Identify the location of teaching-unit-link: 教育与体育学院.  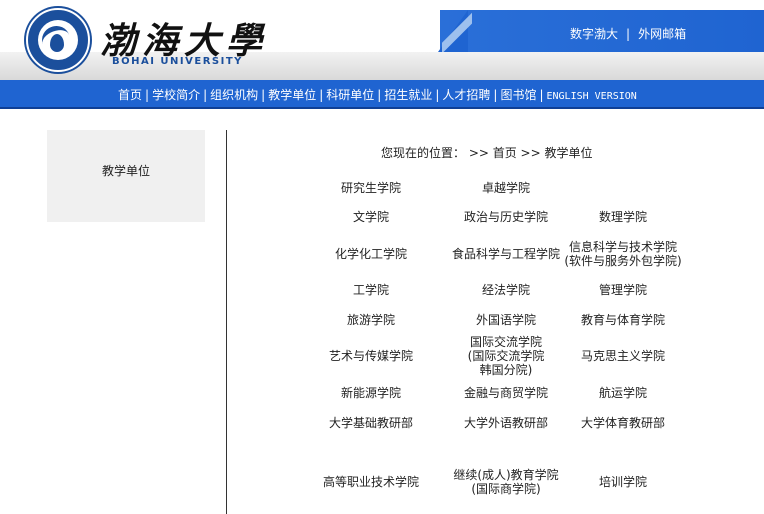
(623, 320).